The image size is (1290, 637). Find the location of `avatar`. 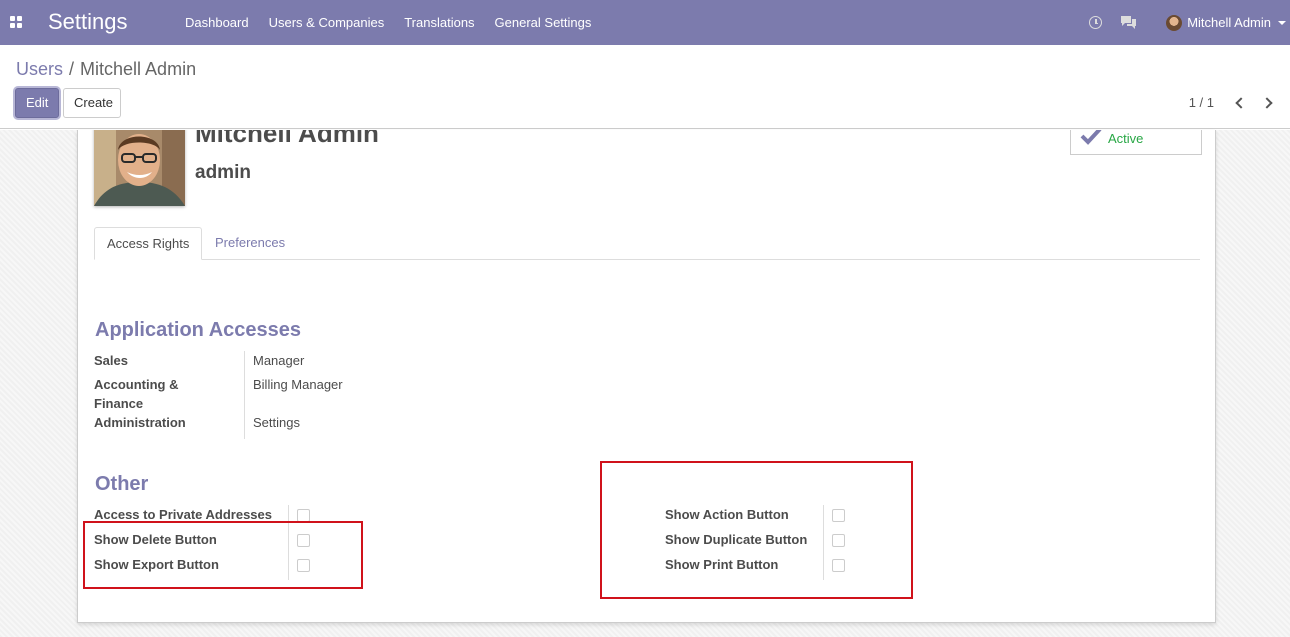

avatar is located at coordinates (1174, 22).